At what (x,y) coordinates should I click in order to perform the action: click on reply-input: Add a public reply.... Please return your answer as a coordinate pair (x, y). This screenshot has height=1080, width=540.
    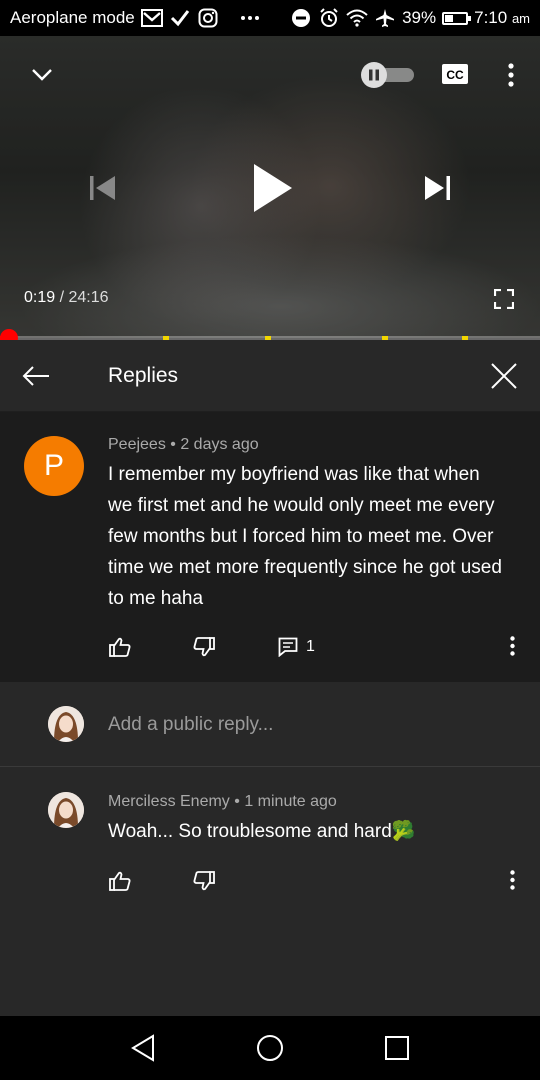
    Looking at the image, I should click on (190, 725).